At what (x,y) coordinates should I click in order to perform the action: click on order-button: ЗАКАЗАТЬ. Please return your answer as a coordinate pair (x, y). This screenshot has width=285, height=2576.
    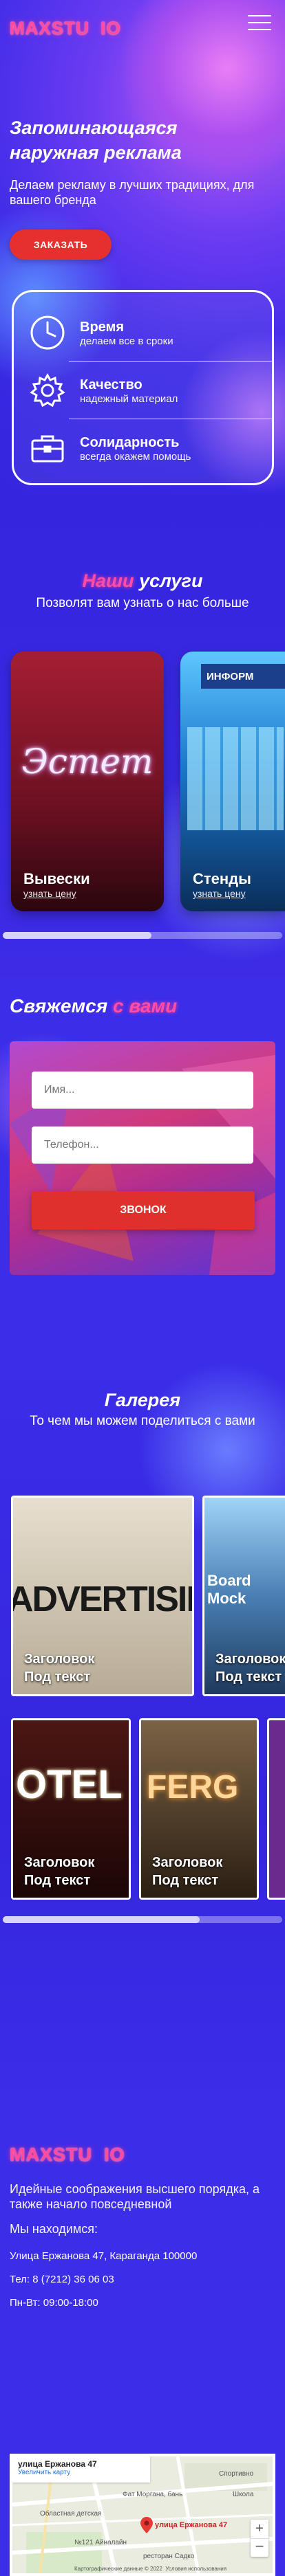
    Looking at the image, I should click on (61, 245).